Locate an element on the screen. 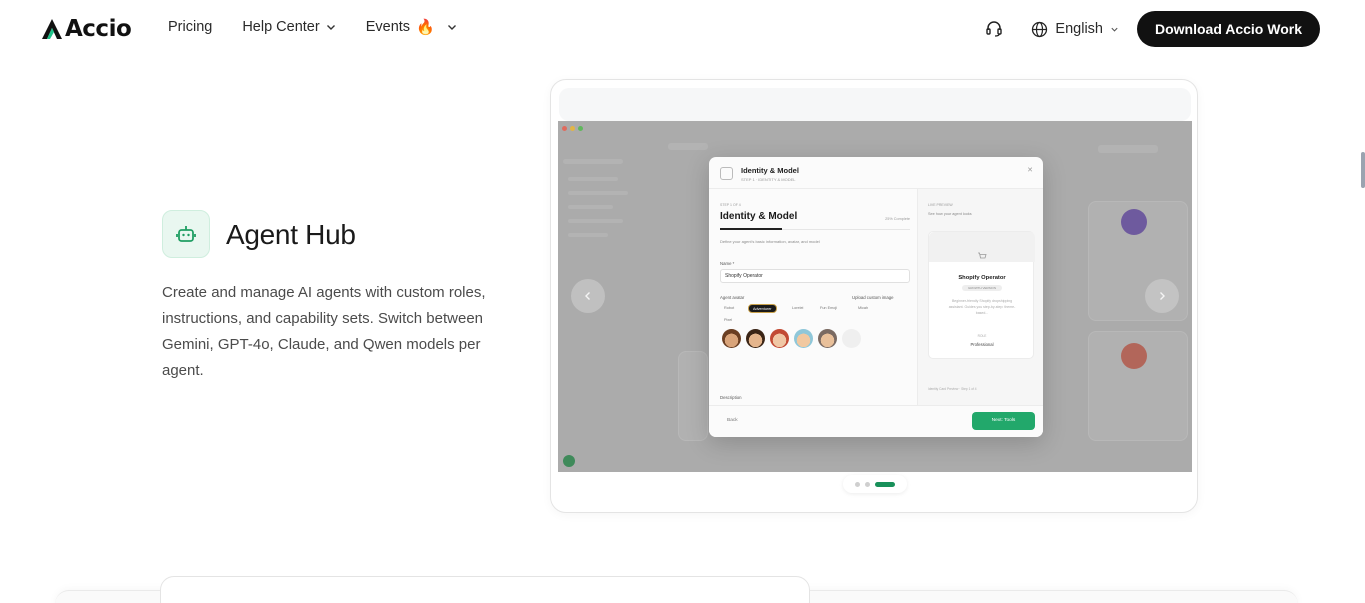 Image resolution: width=1365 pixels, height=603 pixels. accio-logo: Accio is located at coordinates (86, 29).